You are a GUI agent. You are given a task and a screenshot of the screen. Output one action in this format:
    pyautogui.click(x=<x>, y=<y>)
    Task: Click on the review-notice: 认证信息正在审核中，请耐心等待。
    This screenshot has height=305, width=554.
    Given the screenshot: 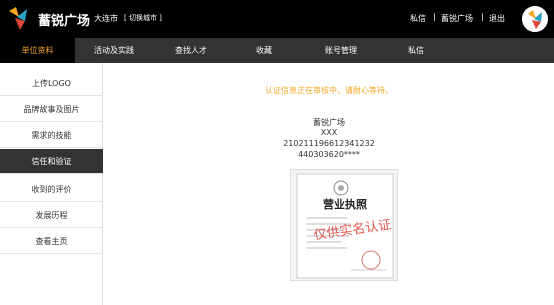 What is the action you would take?
    pyautogui.click(x=329, y=90)
    